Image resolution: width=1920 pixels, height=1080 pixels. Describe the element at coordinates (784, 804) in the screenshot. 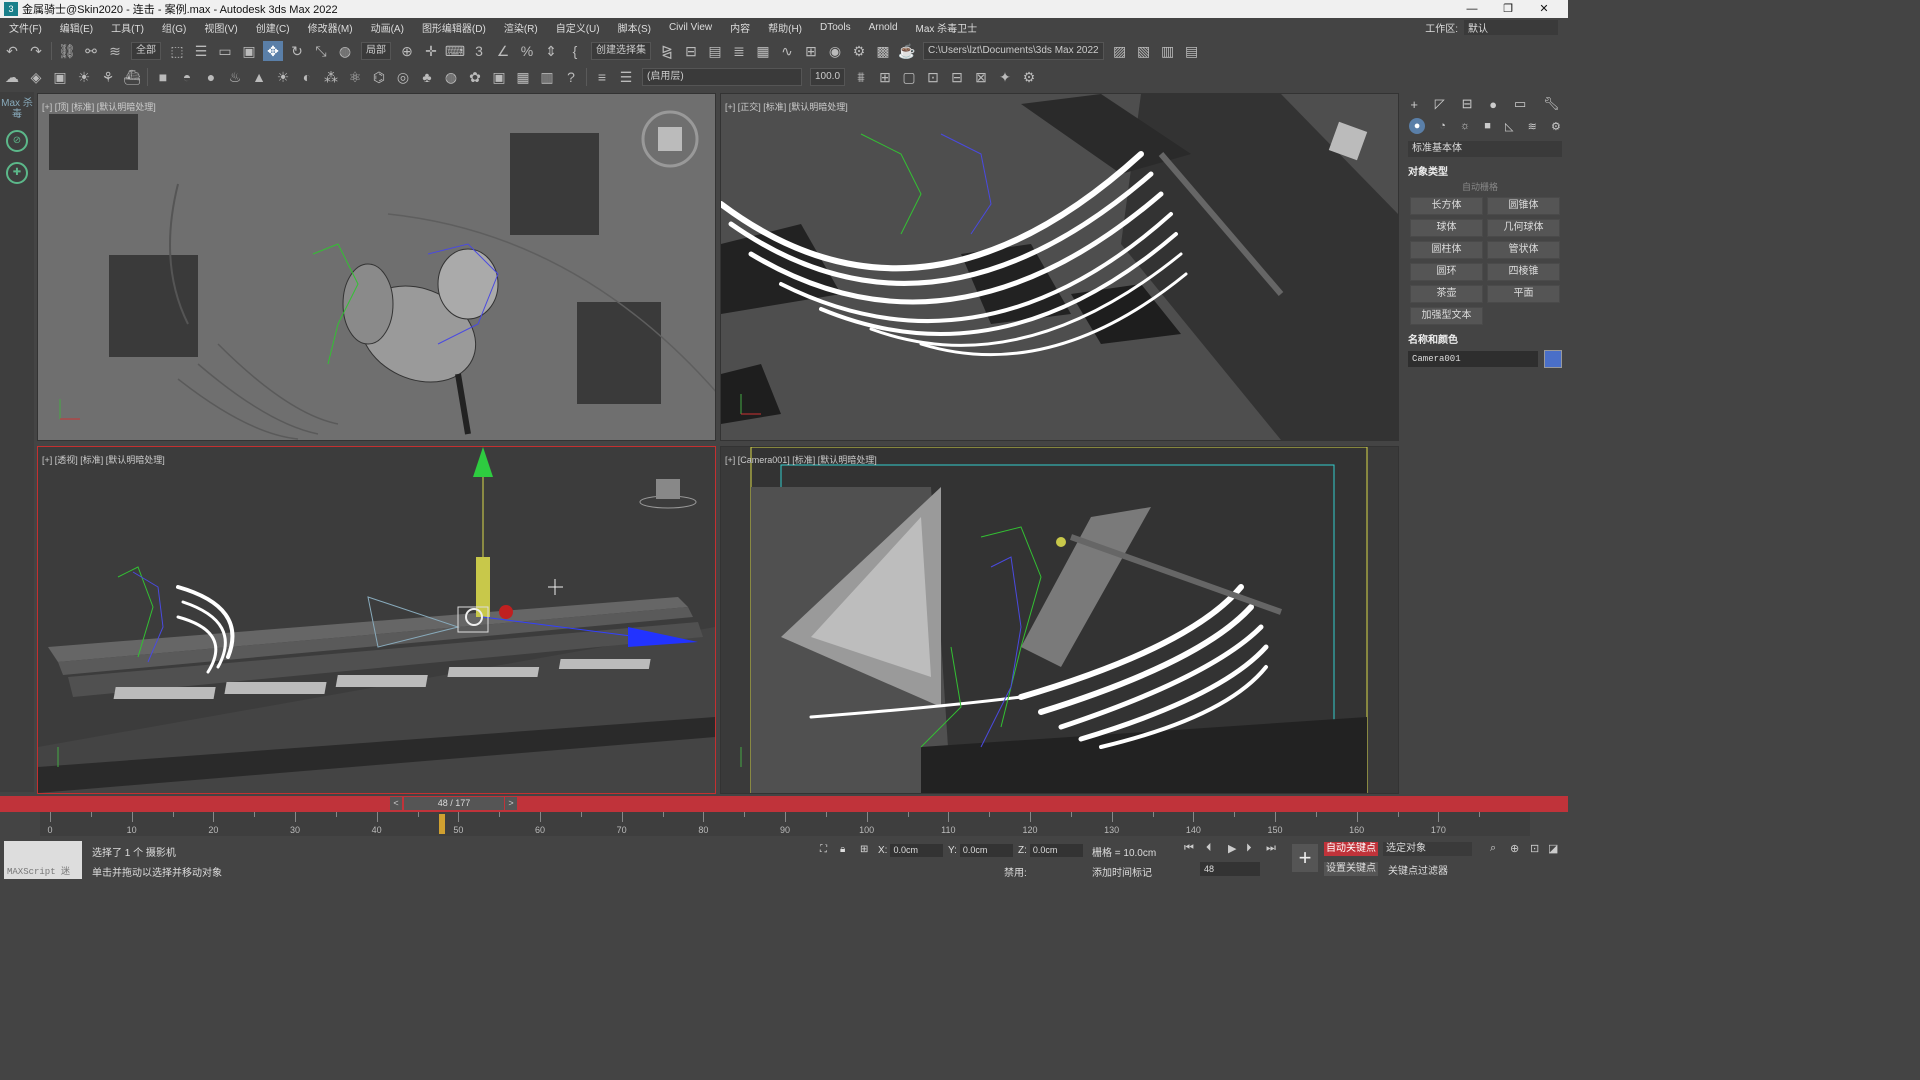

I see `time-slider: < 48 / 177 >` at that location.